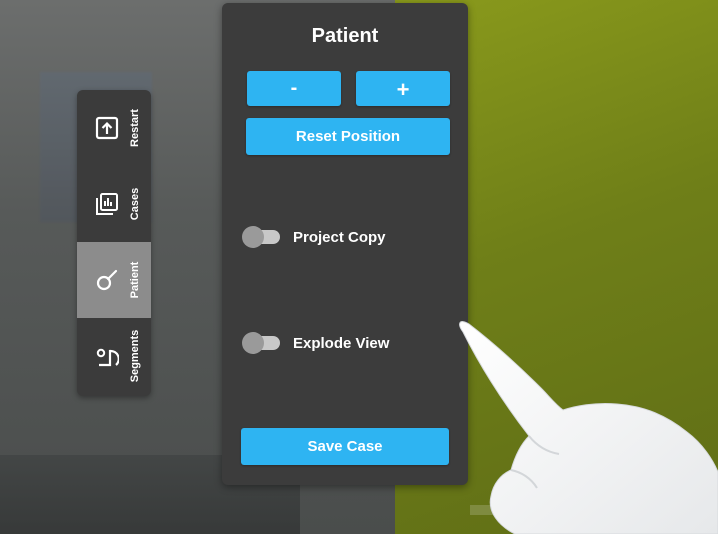 Image resolution: width=718 pixels, height=534 pixels. I want to click on explode-view-label: Explode View, so click(341, 343).